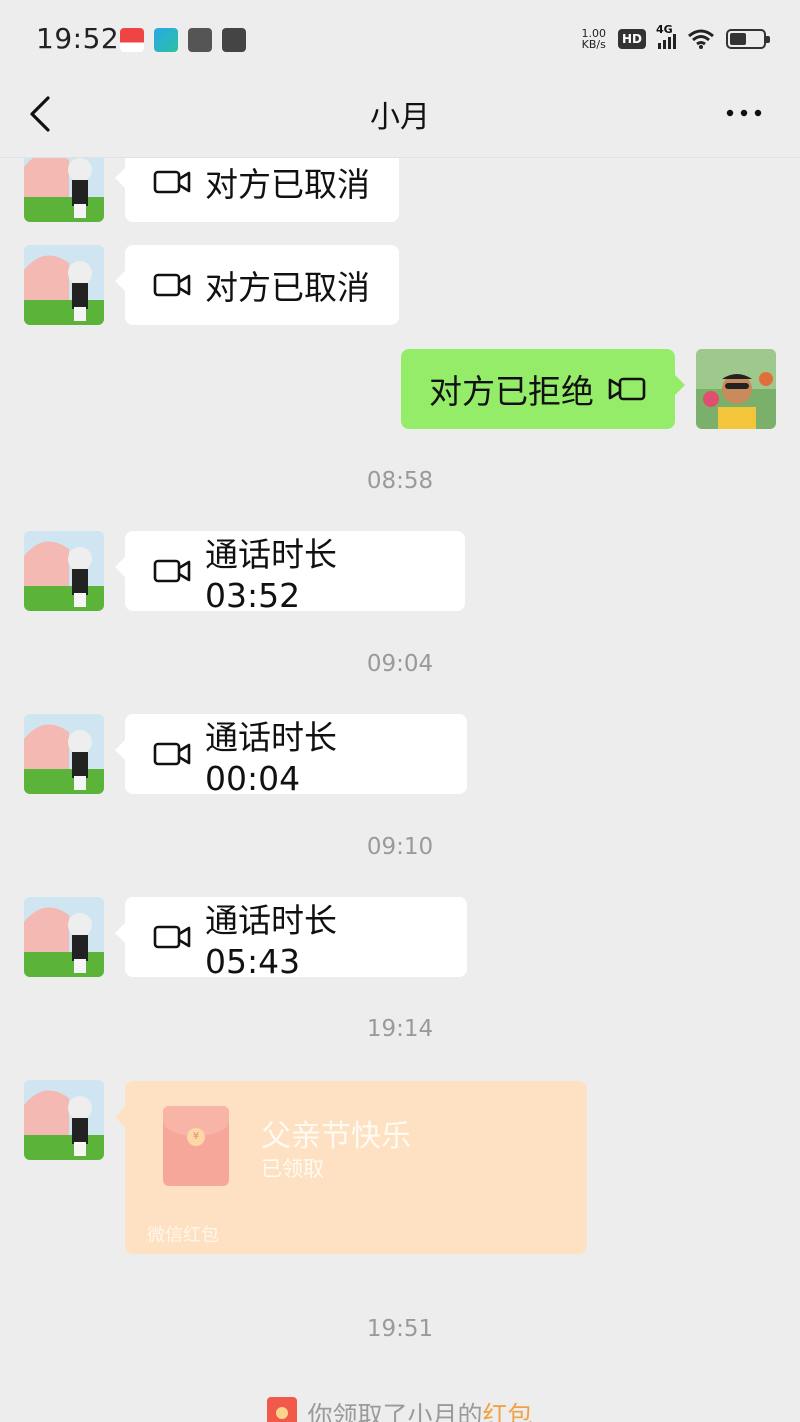  I want to click on chat-header: 小月, so click(400, 119).